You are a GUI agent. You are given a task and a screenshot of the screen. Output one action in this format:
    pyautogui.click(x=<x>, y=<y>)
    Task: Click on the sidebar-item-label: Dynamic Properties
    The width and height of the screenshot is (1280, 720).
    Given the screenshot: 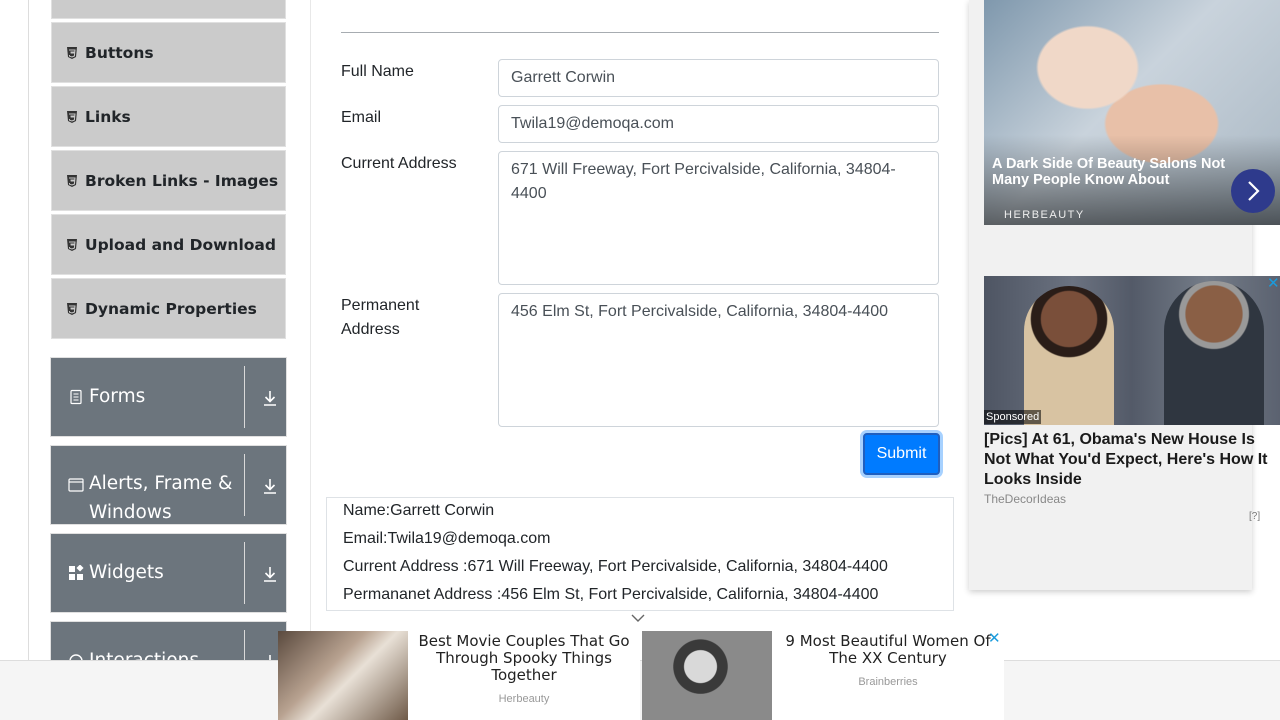 What is the action you would take?
    pyautogui.click(x=171, y=308)
    